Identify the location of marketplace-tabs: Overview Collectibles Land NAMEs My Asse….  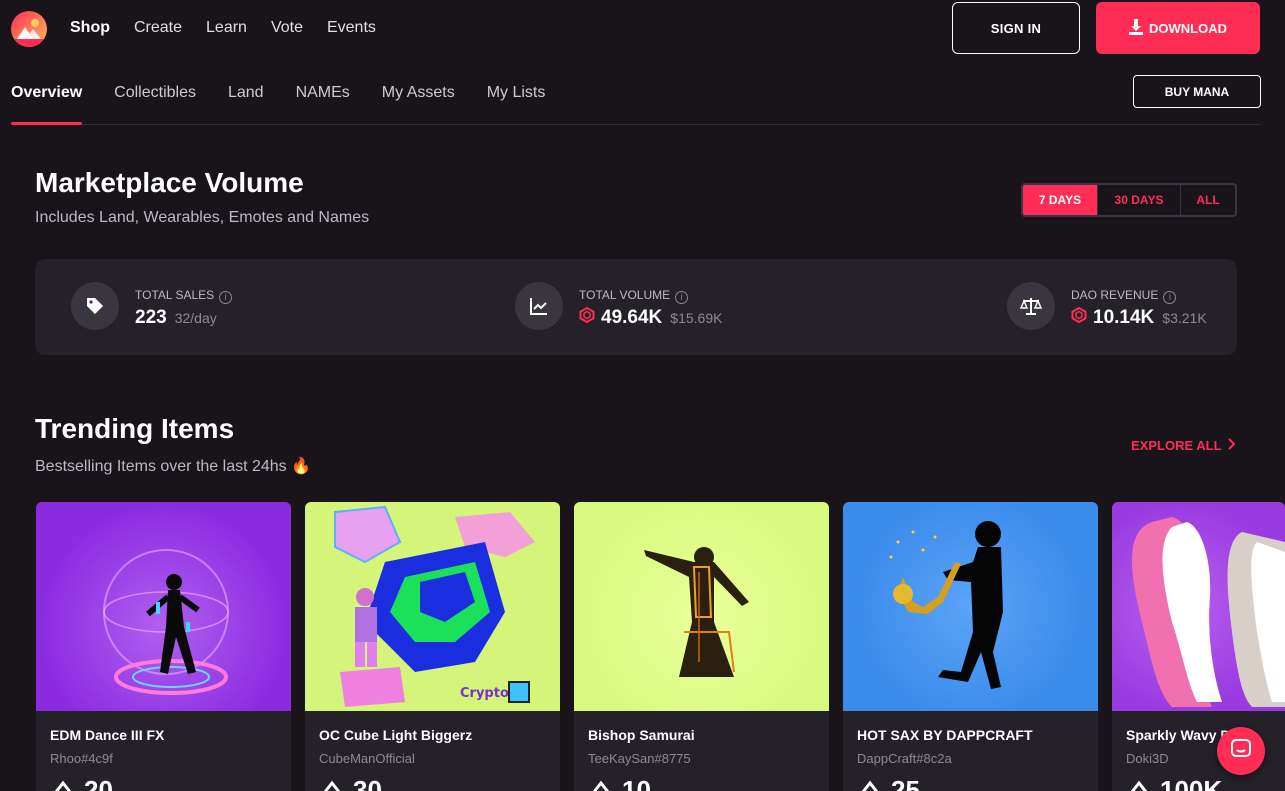
(294, 93).